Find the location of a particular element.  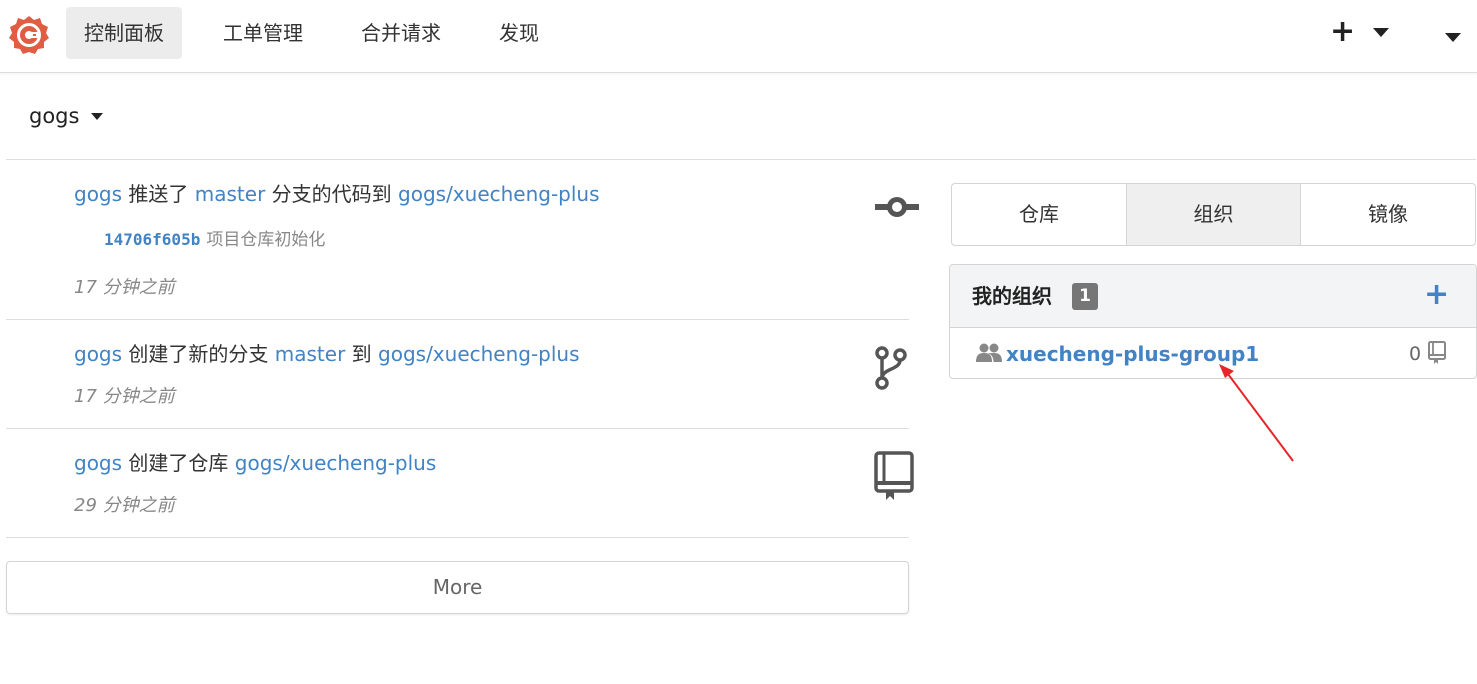

nav-pull-requests: 合并请求 is located at coordinates (401, 33).